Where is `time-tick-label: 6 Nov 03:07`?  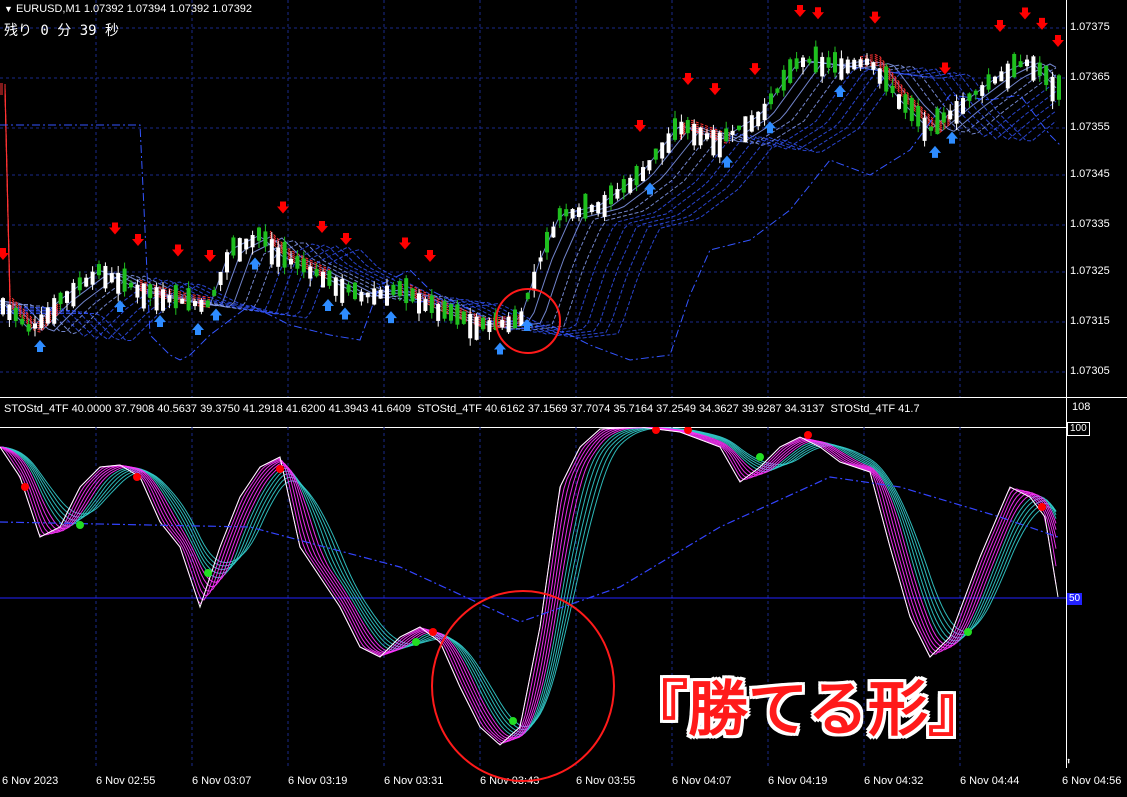 time-tick-label: 6 Nov 03:07 is located at coordinates (222, 781).